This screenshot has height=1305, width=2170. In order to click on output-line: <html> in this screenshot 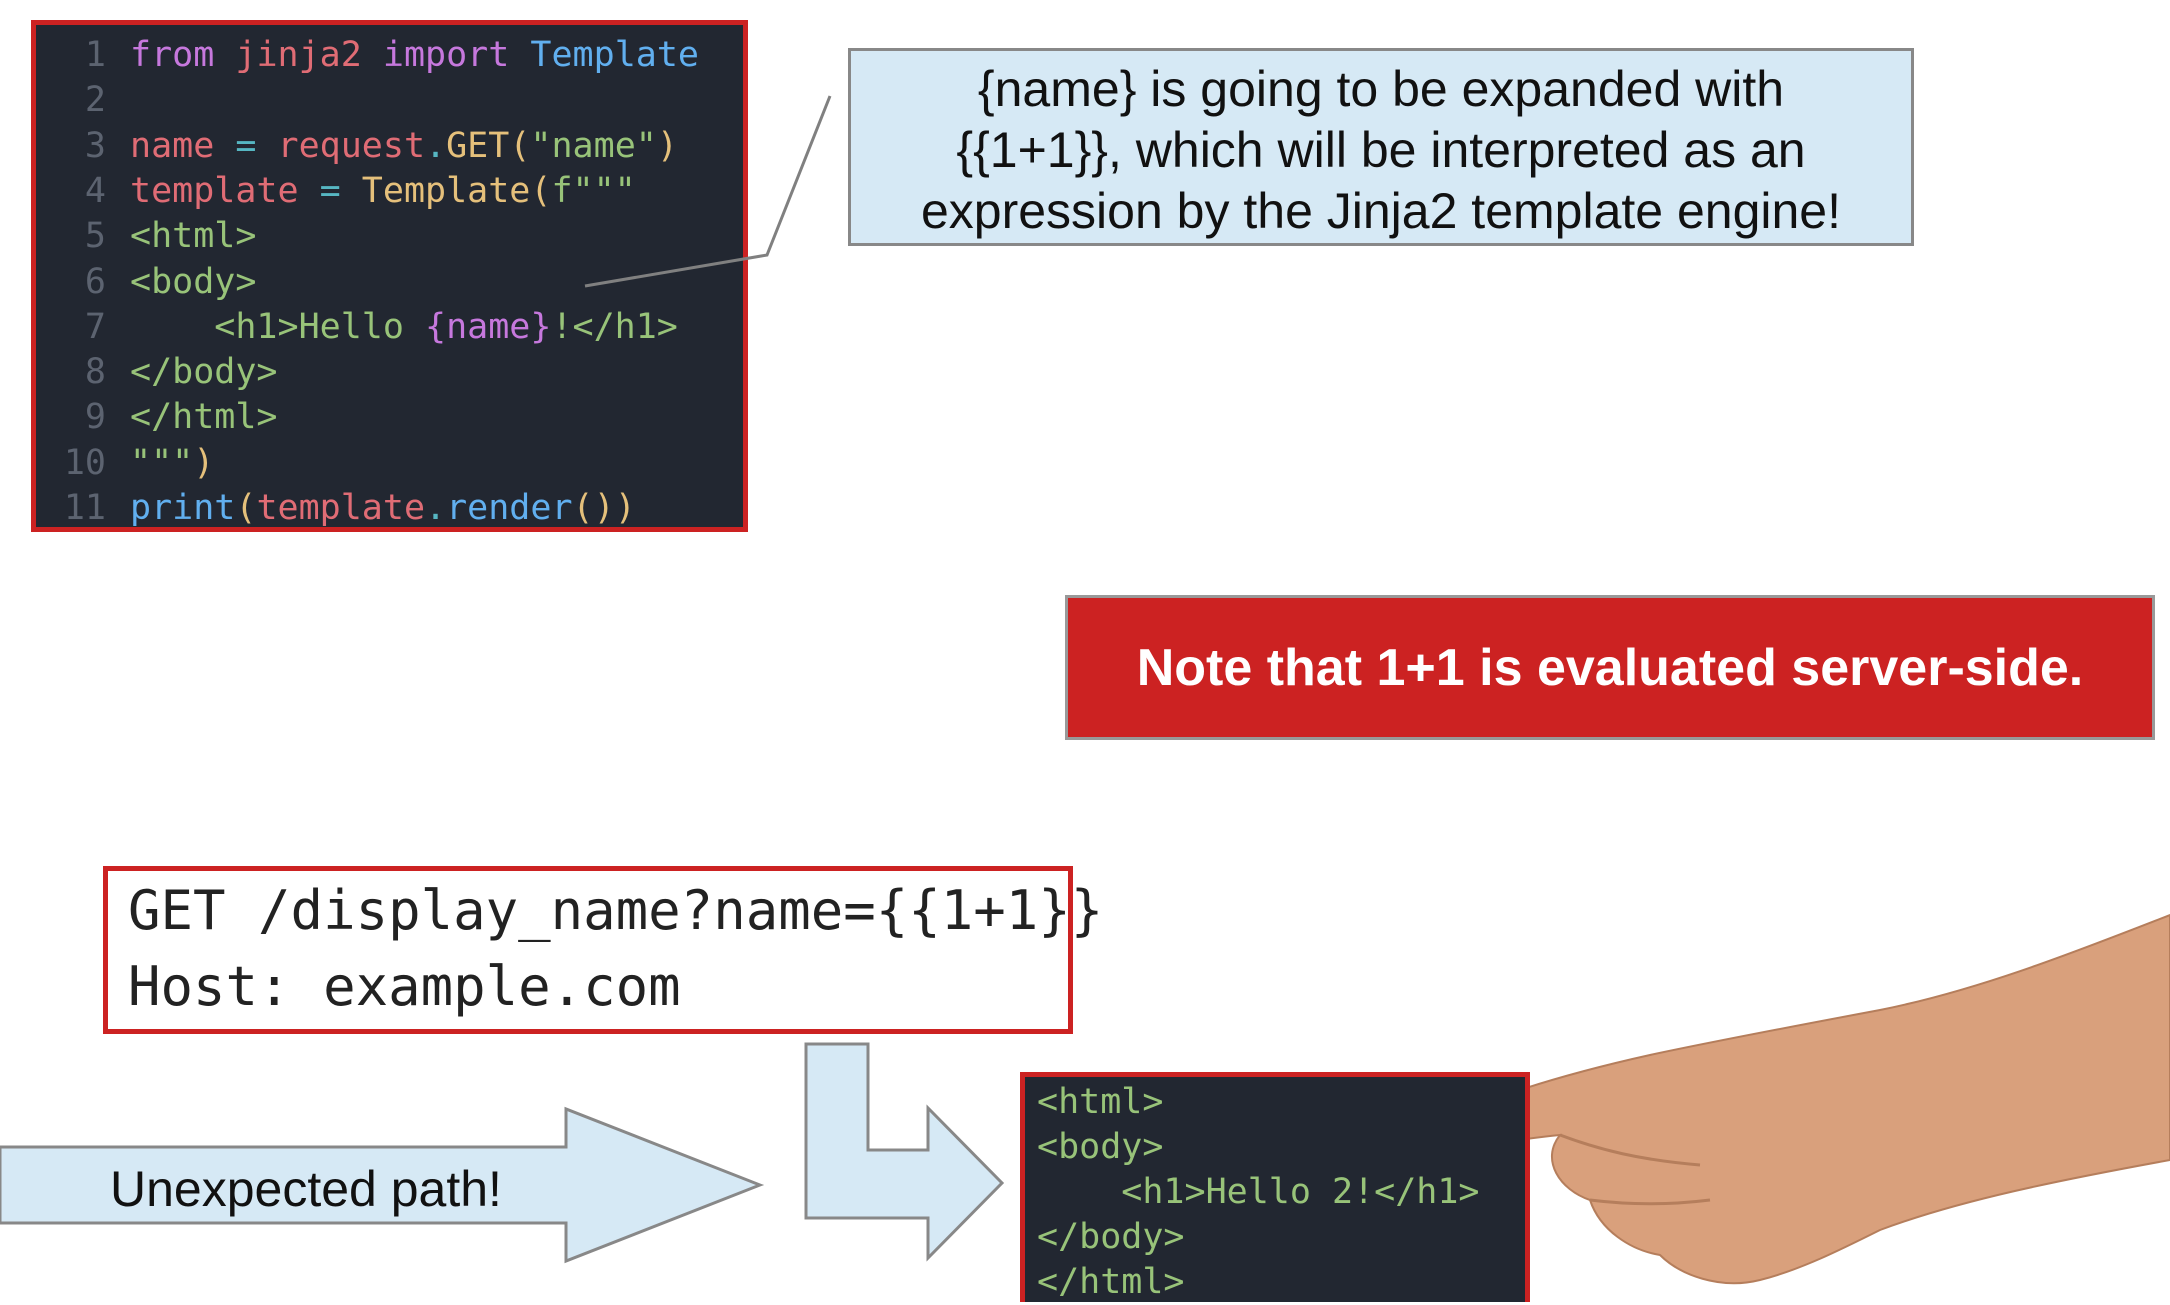, I will do `click(1100, 1102)`.